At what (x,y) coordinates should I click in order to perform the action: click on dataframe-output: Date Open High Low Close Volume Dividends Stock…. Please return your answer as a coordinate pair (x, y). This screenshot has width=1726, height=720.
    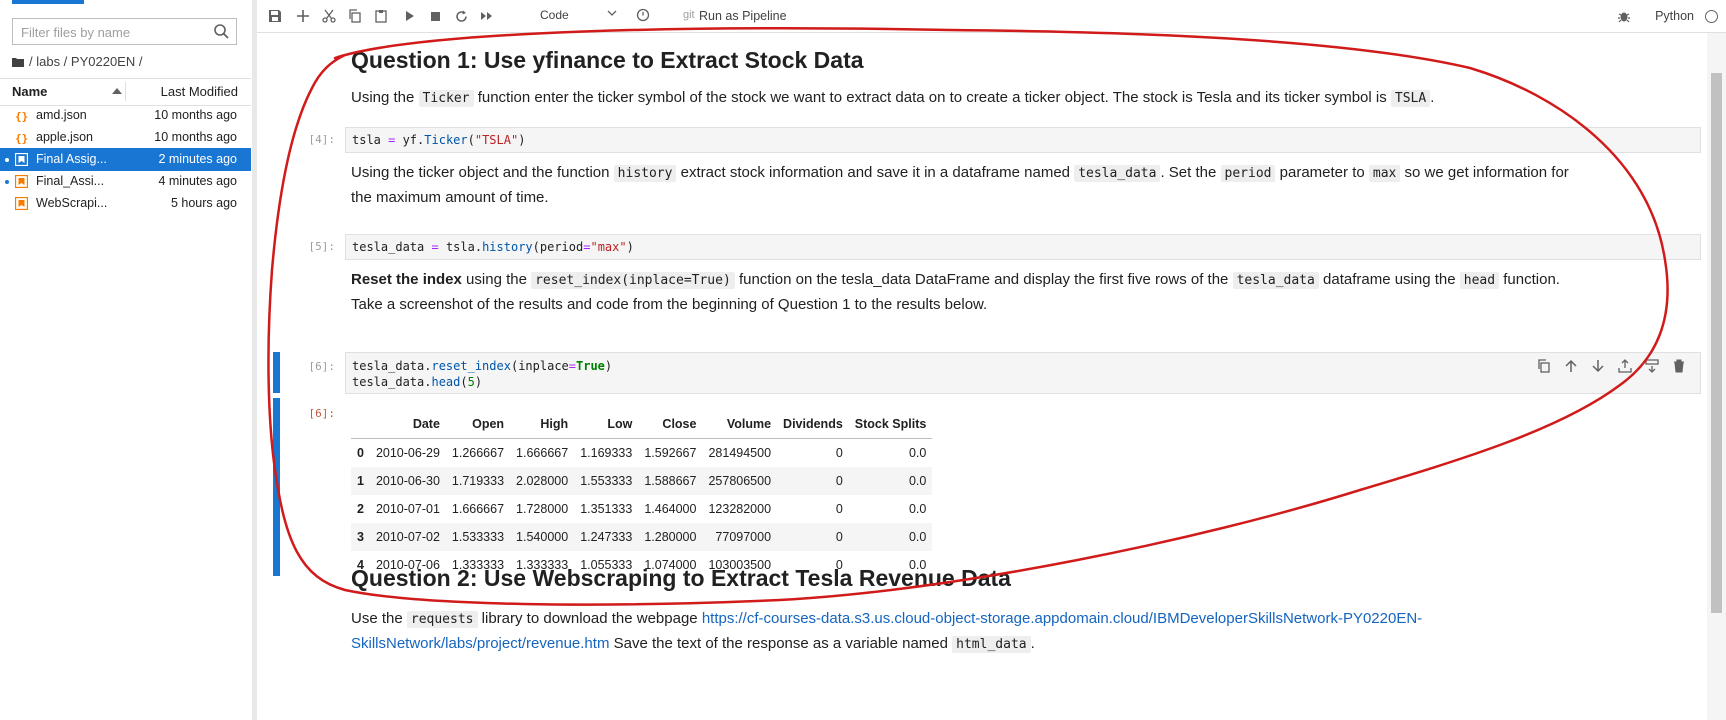
    Looking at the image, I should click on (642, 494).